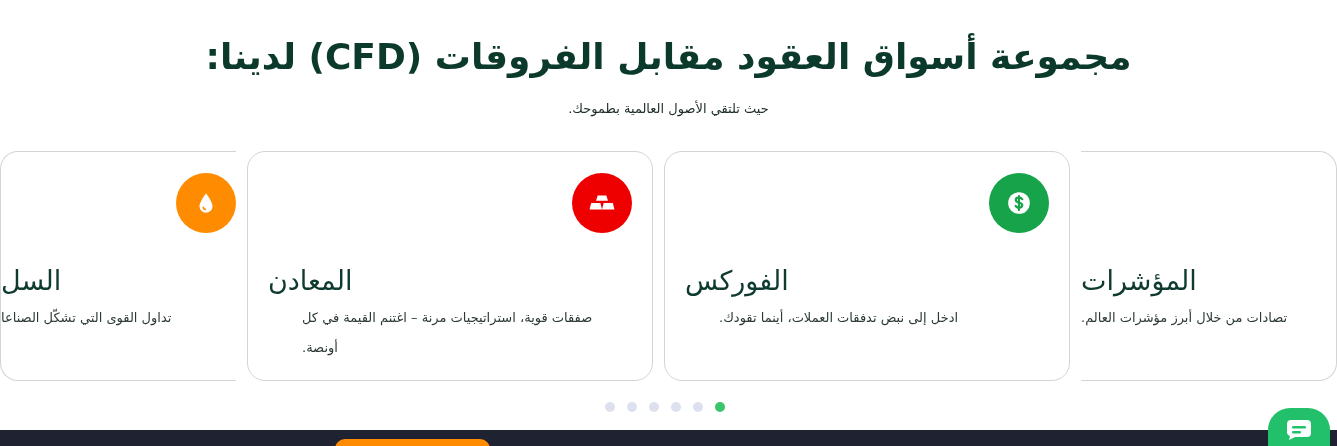 Image resolution: width=1337 pixels, height=446 pixels. Describe the element at coordinates (118, 266) in the screenshot. I see `market-card: السل تداول القوى التي تشكّل الصناعا` at that location.